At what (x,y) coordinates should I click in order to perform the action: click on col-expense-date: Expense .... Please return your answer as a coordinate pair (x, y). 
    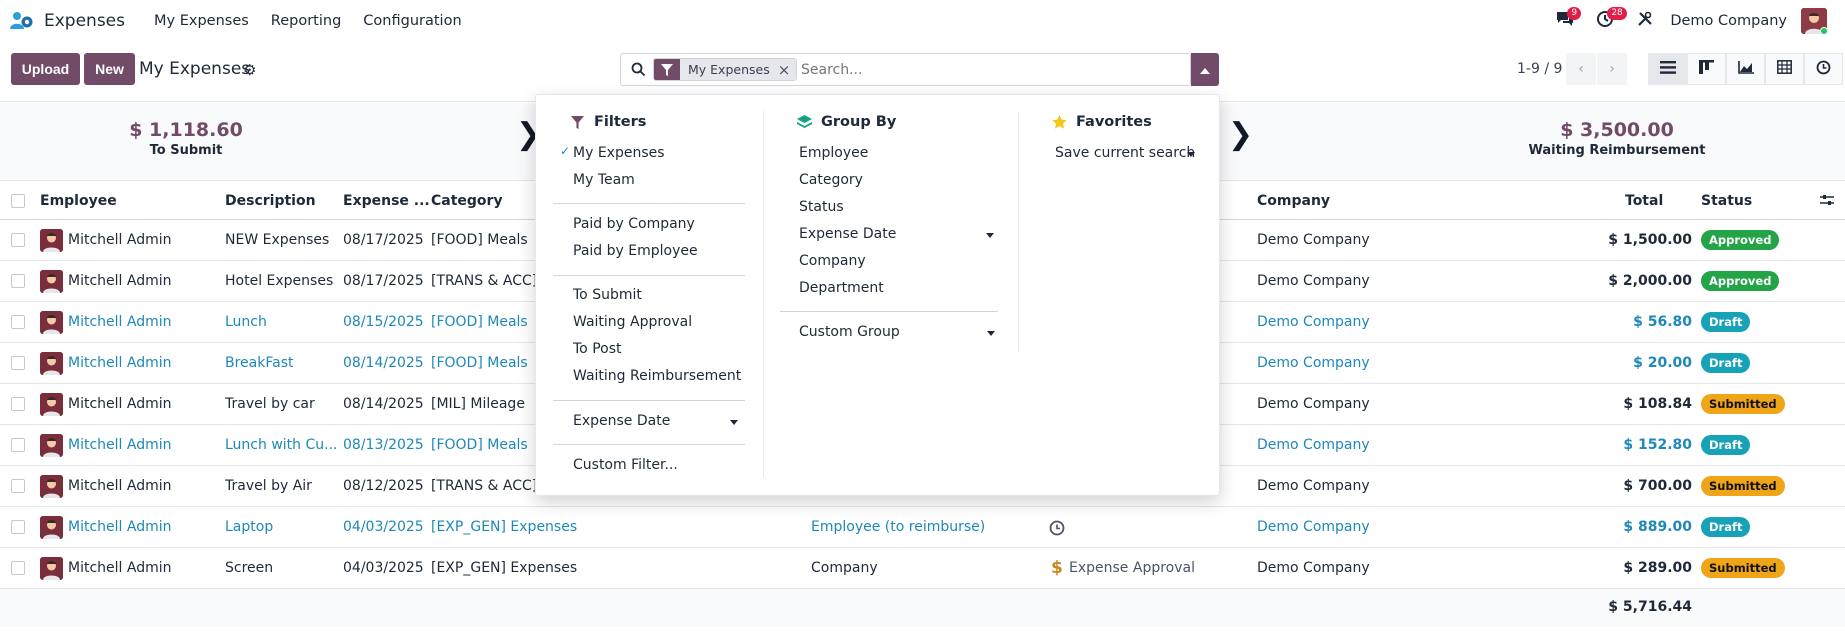
    Looking at the image, I should click on (386, 201).